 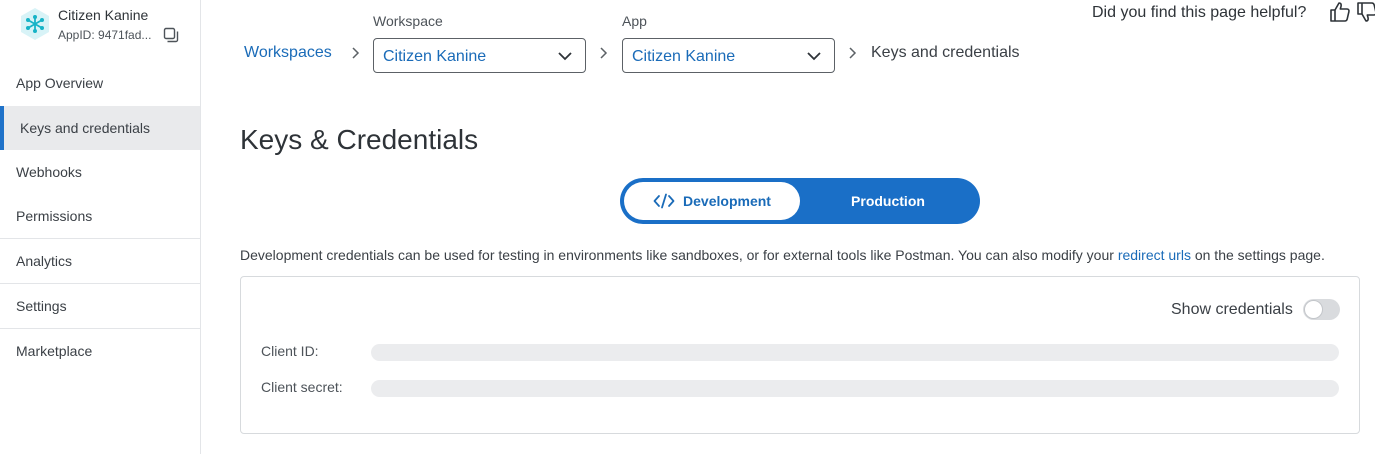 What do you see at coordinates (1232, 309) in the screenshot?
I see `show-credentials-label: Show credentials` at bounding box center [1232, 309].